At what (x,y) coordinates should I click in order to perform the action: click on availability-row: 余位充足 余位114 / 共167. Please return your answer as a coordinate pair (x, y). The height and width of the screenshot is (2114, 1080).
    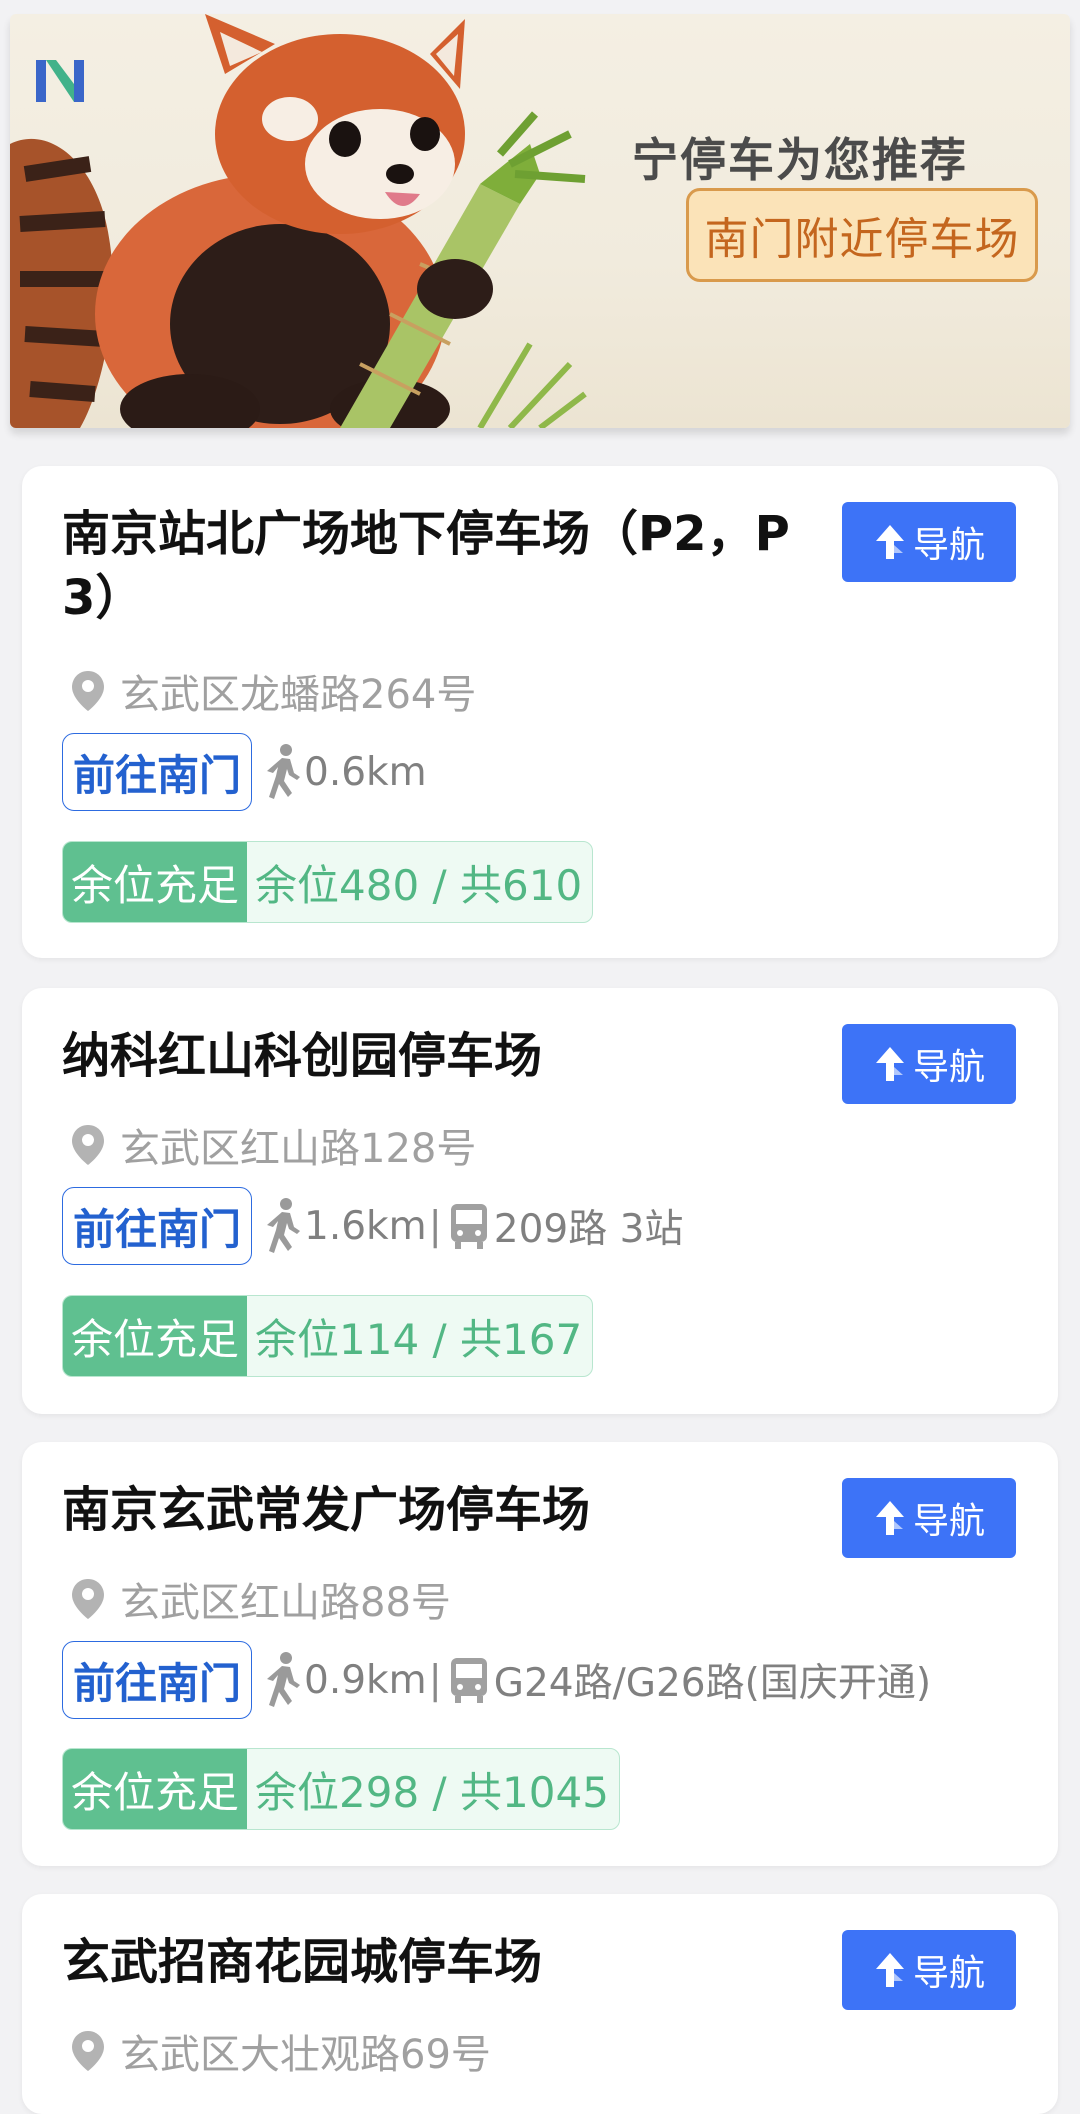
    Looking at the image, I should click on (328, 1336).